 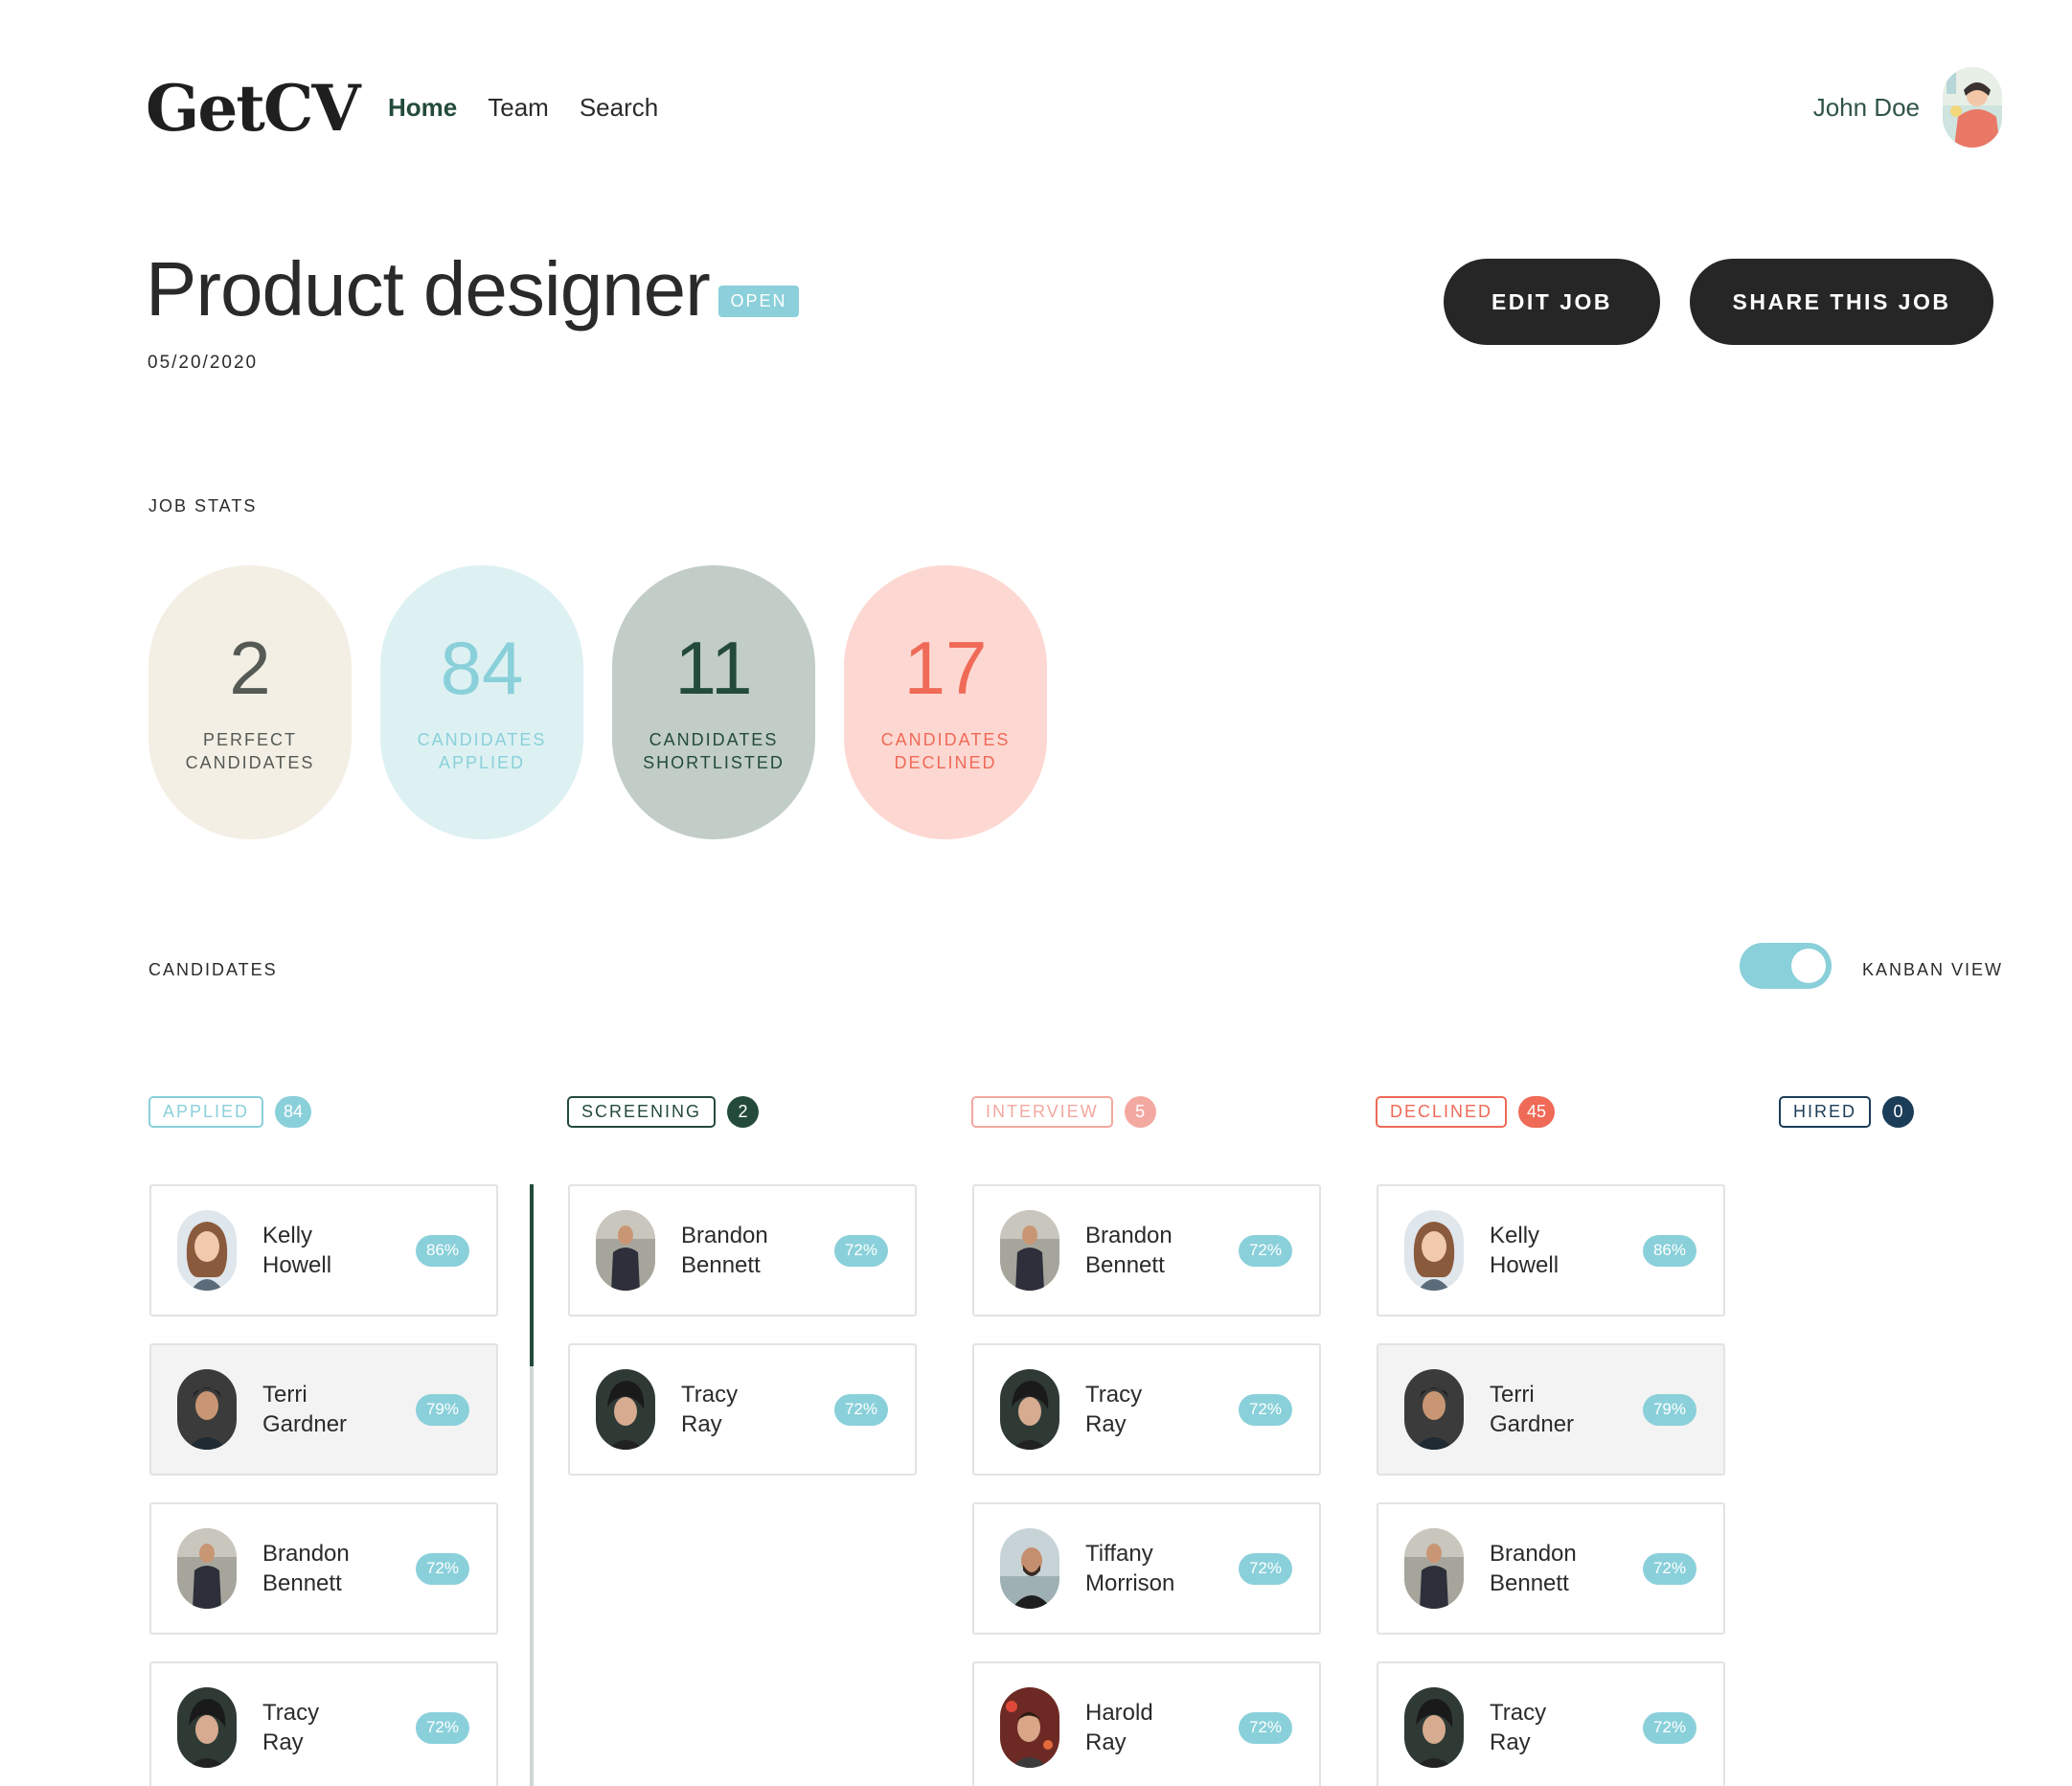 I want to click on column-scrollbar-thumb, so click(x=532, y=1275).